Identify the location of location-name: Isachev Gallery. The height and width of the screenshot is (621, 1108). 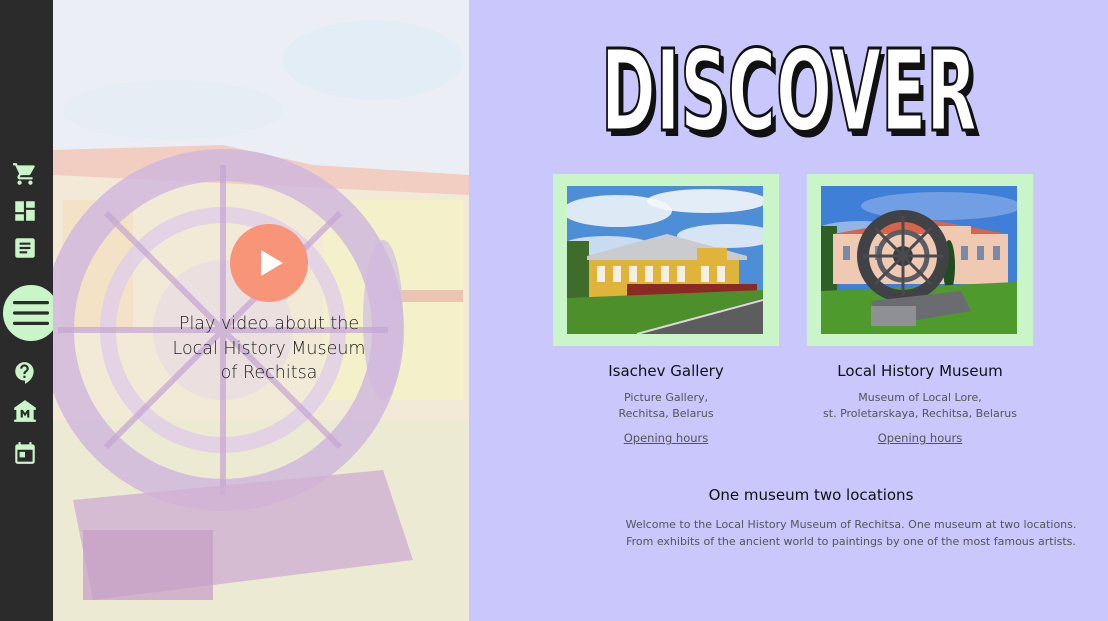
(666, 371).